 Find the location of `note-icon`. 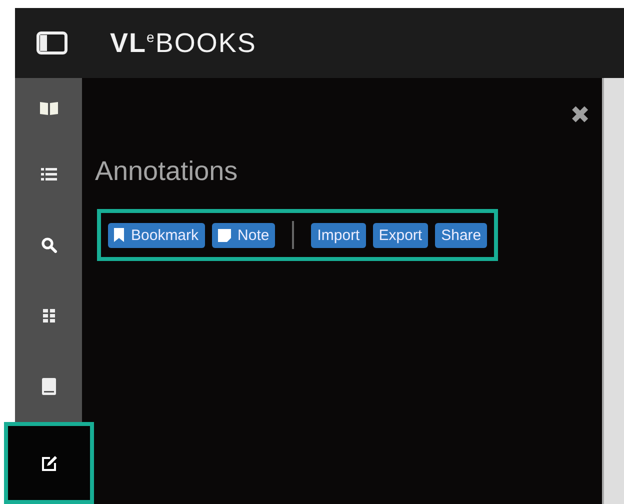

note-icon is located at coordinates (224, 235).